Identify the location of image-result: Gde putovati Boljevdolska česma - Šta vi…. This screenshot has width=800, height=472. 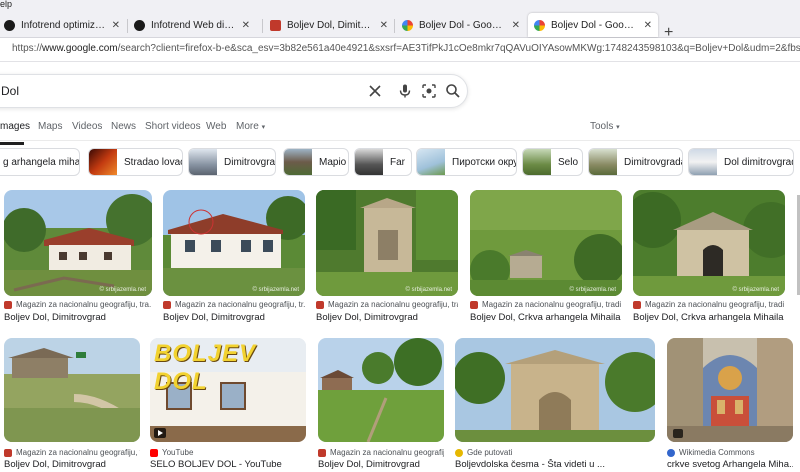
(555, 404).